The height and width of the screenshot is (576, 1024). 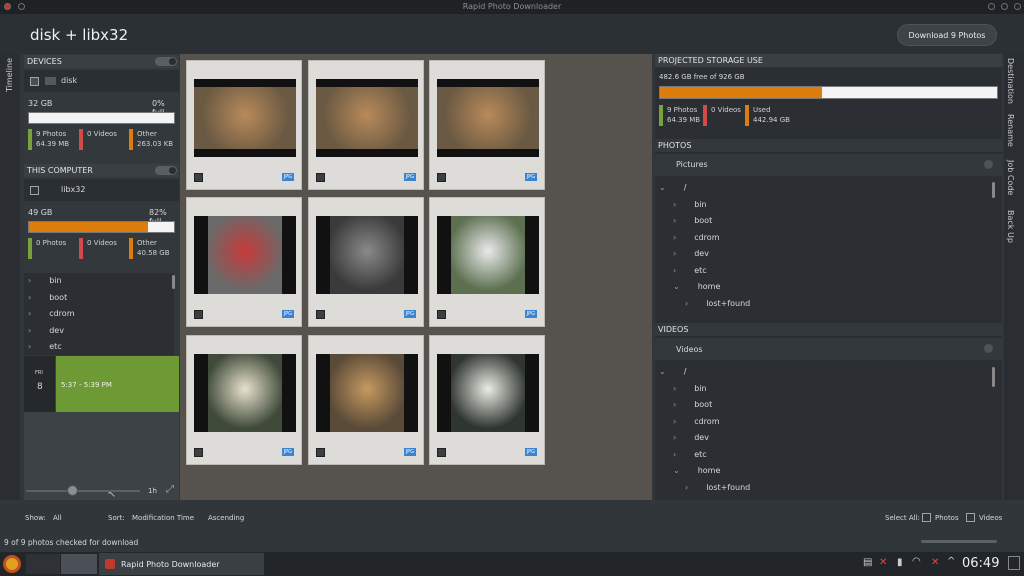 I want to click on tab-timeline: Timeline, so click(x=9, y=75).